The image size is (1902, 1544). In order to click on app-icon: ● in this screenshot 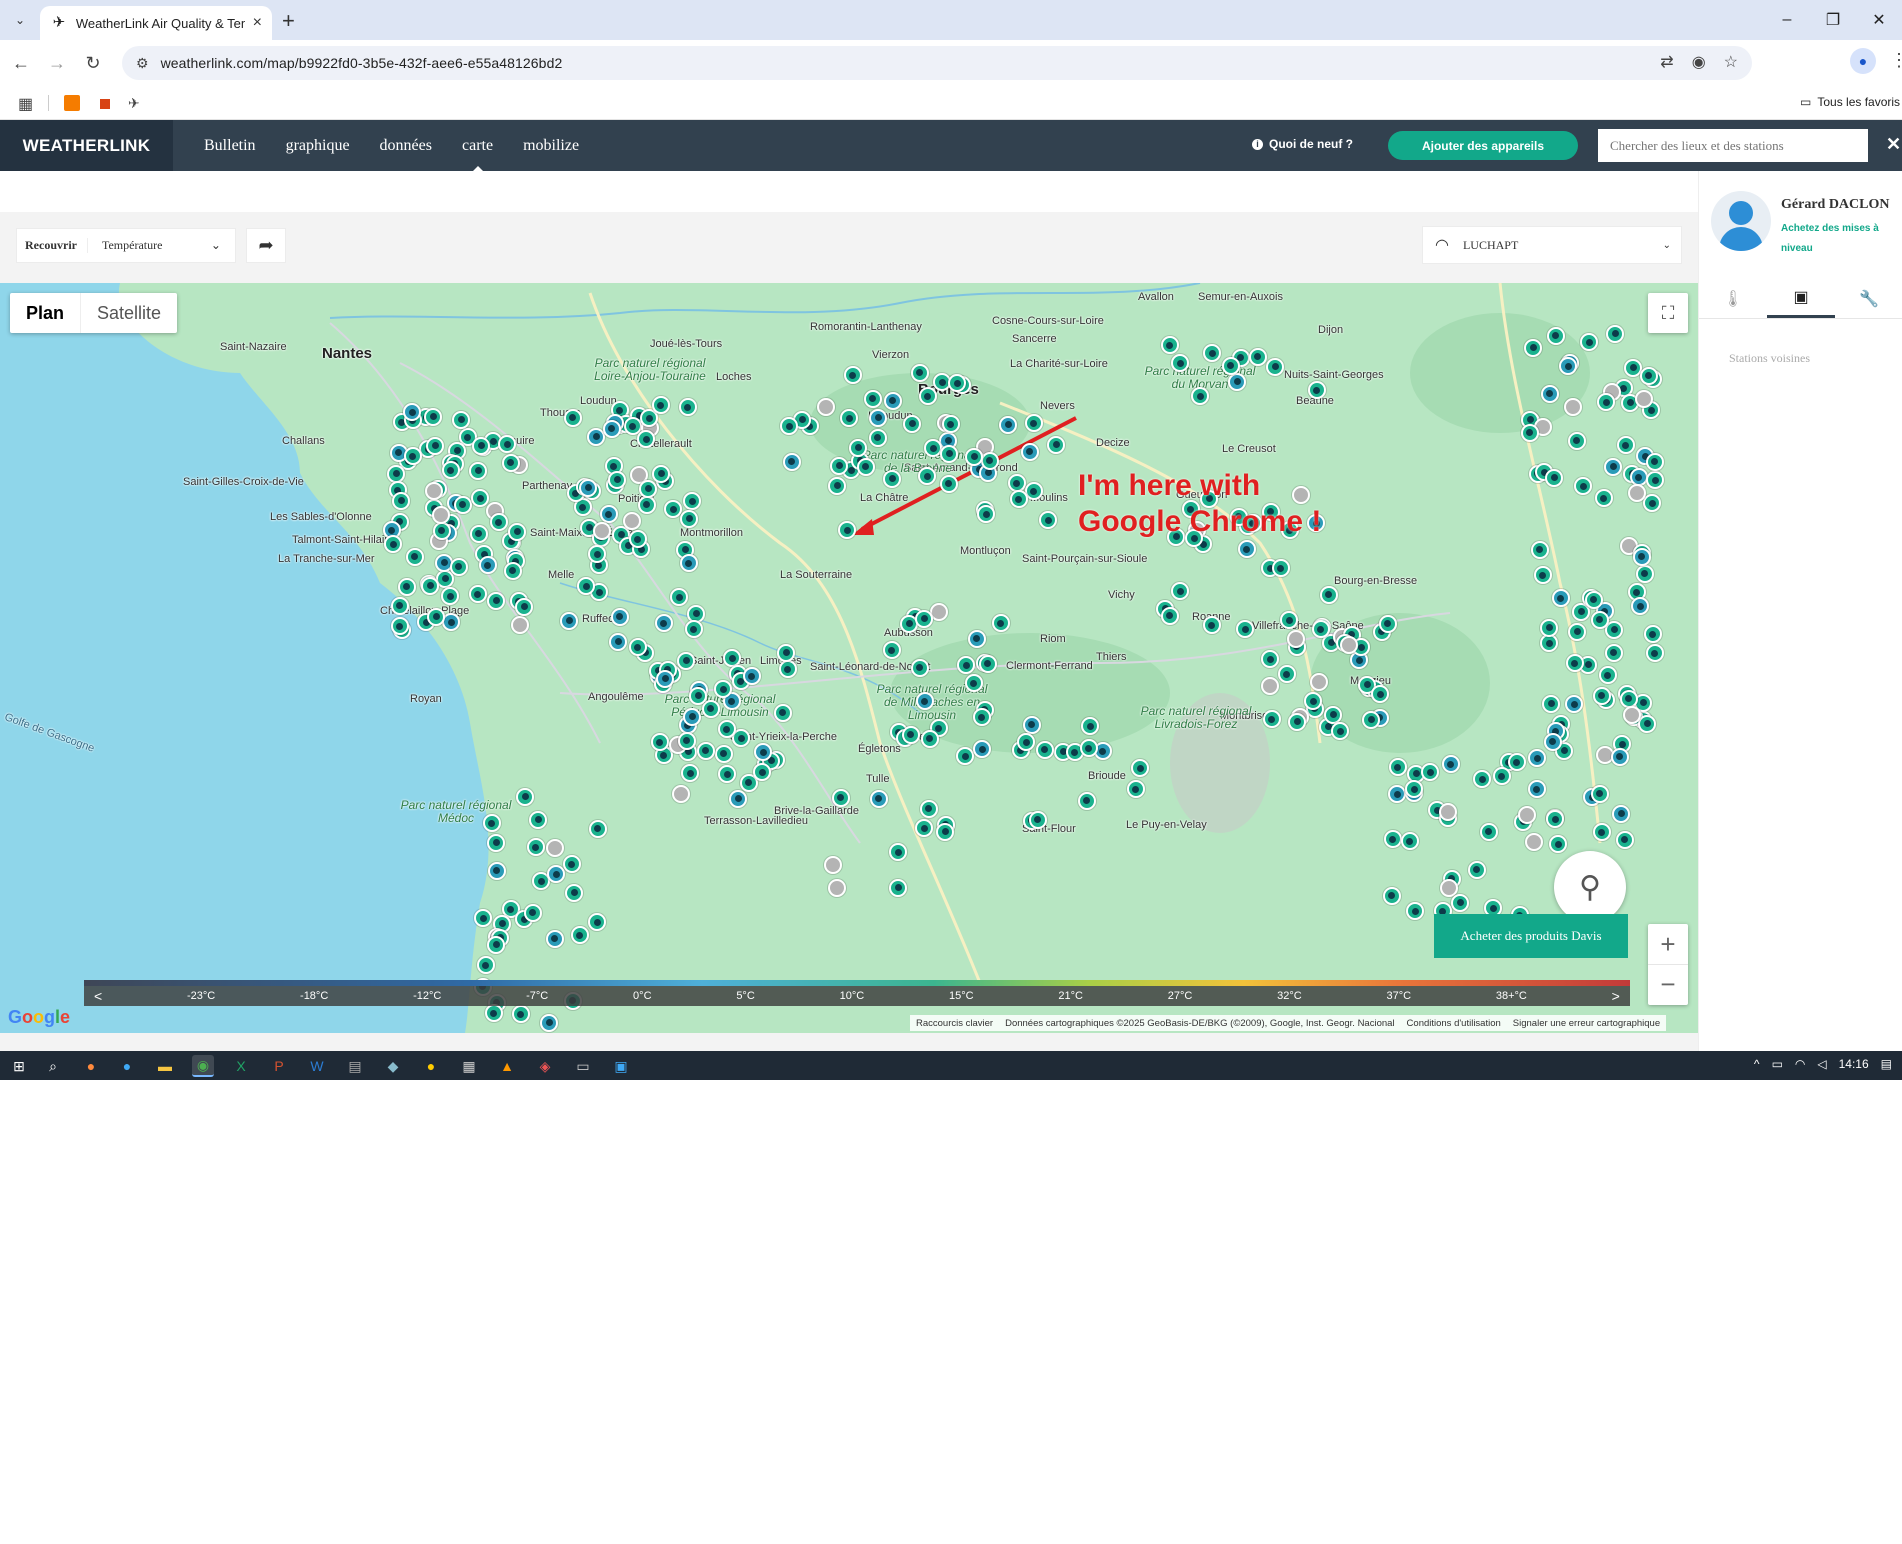, I will do `click(431, 1066)`.